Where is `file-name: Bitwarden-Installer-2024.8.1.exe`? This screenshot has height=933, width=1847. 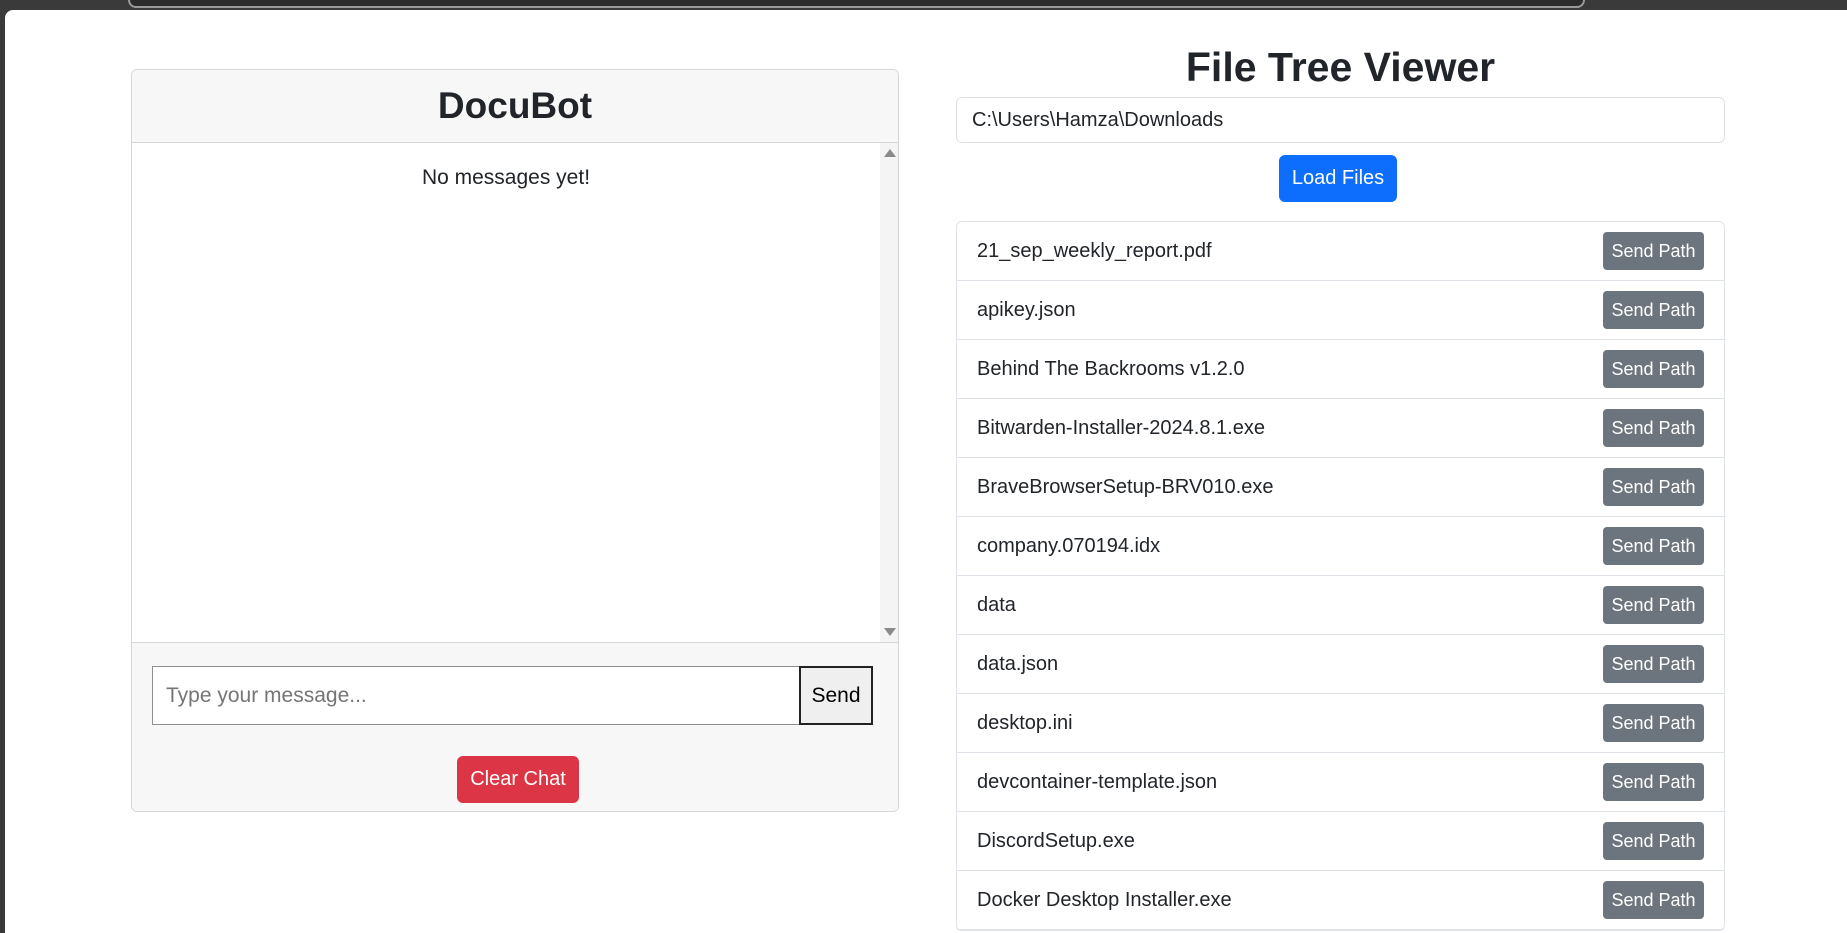 file-name: Bitwarden-Installer-2024.8.1.exe is located at coordinates (1121, 427).